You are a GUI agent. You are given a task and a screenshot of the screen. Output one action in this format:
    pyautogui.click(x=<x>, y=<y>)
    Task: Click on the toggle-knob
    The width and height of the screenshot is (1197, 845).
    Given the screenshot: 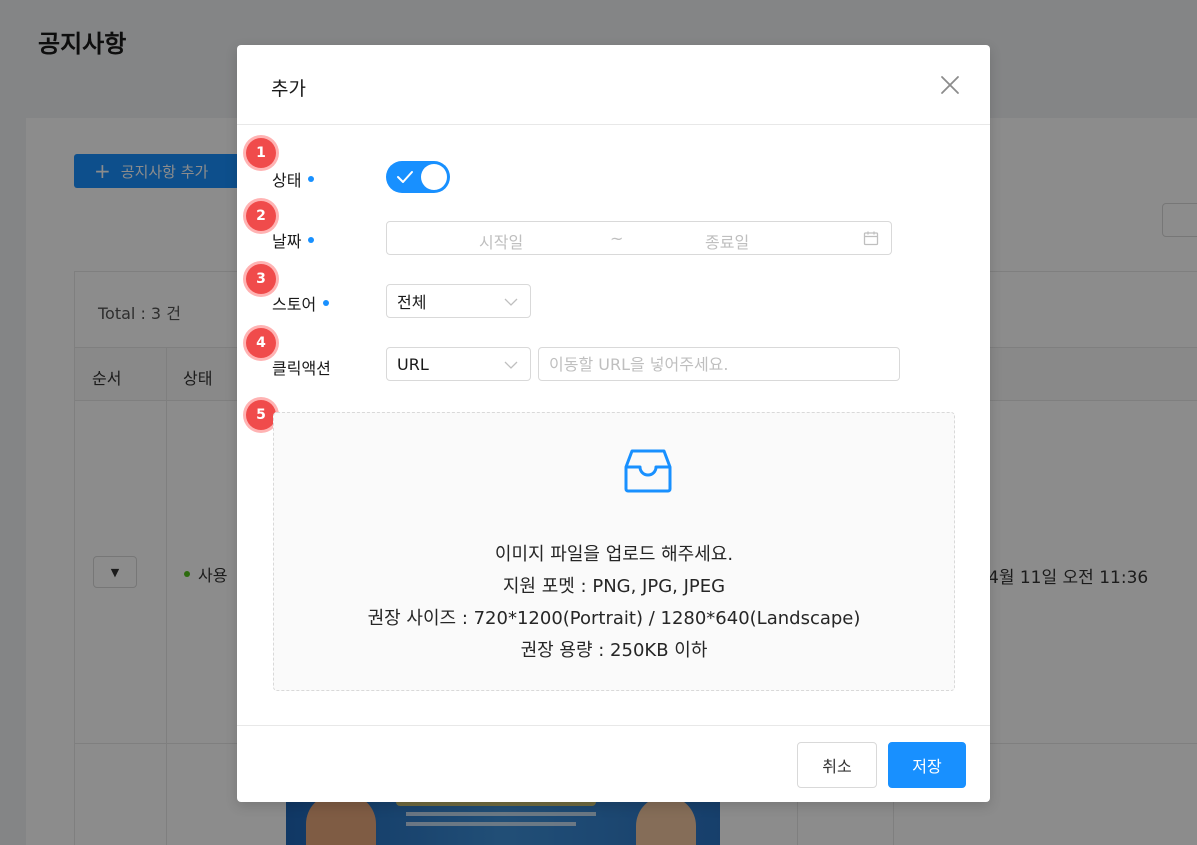 What is the action you would take?
    pyautogui.click(x=434, y=177)
    